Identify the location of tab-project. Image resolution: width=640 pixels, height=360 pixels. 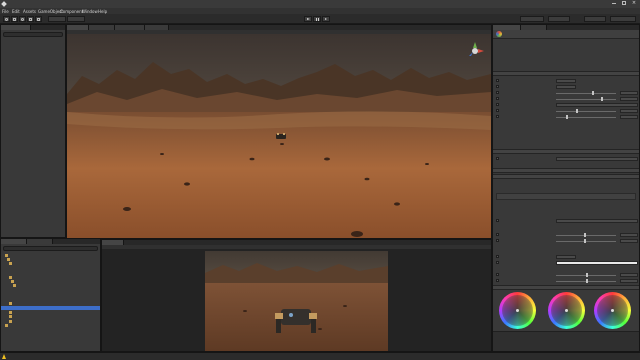
(14, 241).